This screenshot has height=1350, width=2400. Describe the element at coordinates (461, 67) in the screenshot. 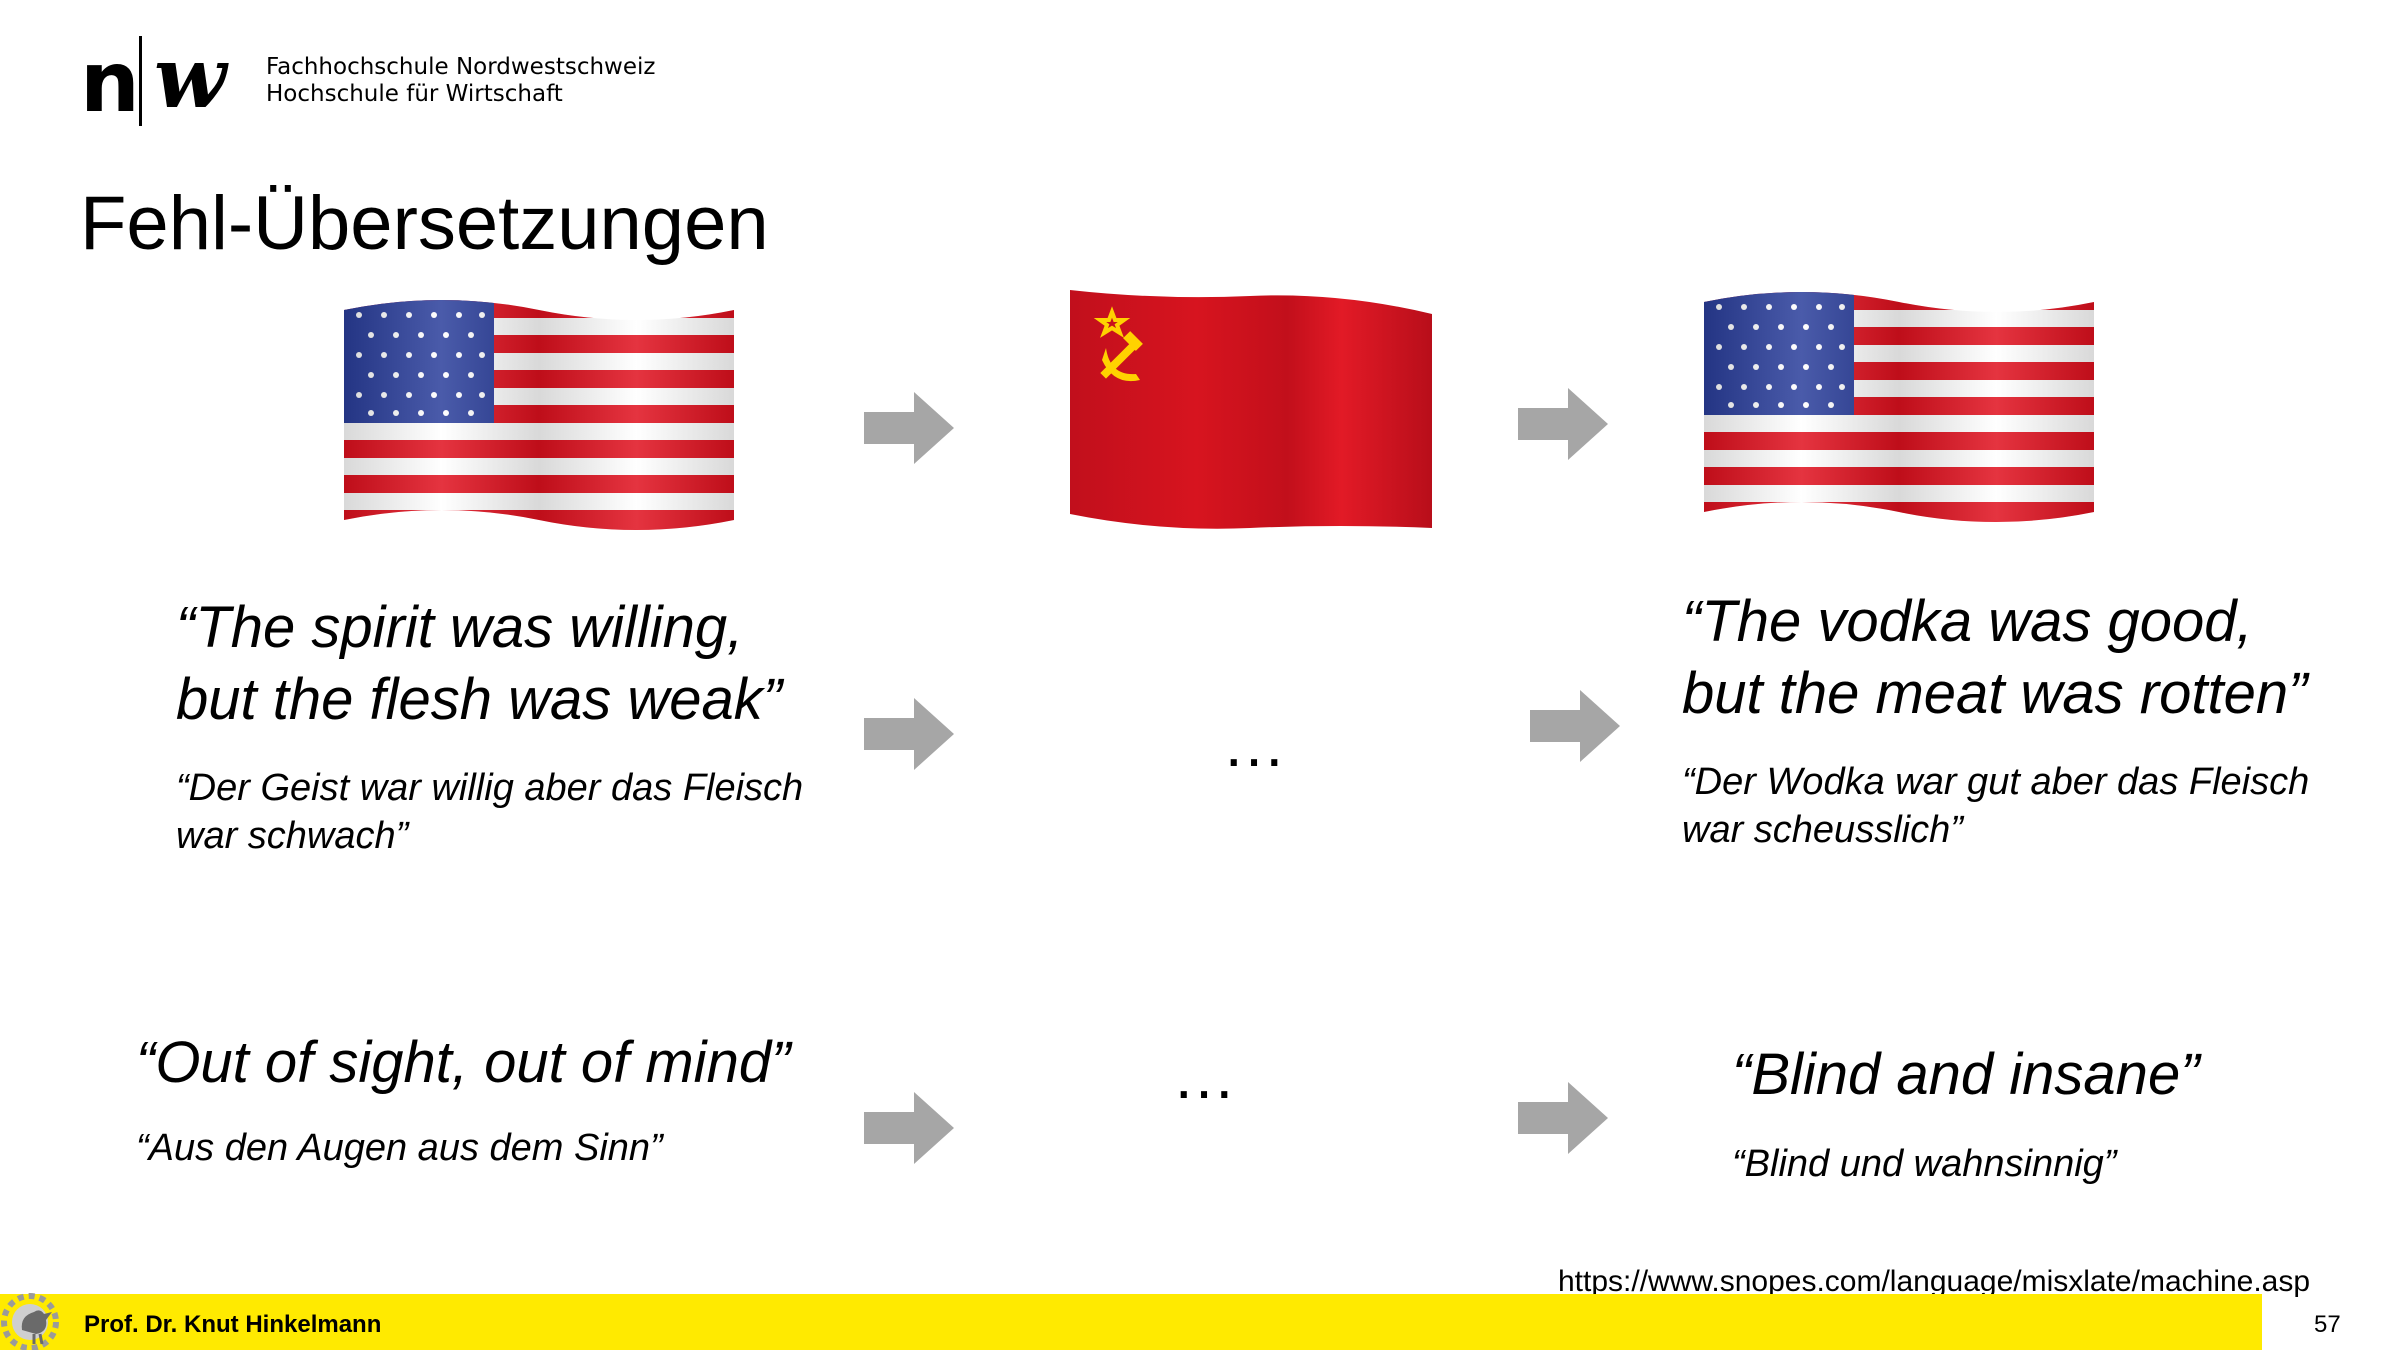

I see `logo-text-line1: Fachhochschule Nordwestschweiz` at that location.